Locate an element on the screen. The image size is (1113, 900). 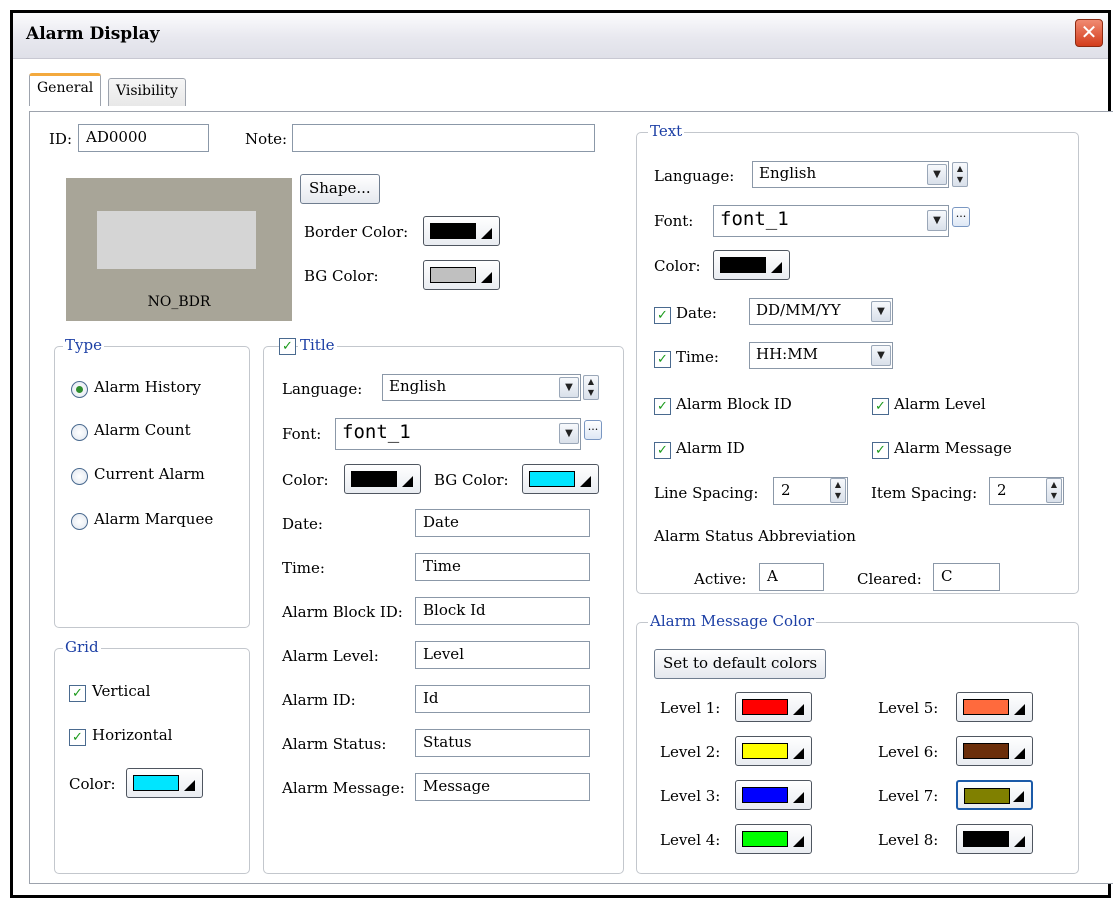
active-field: A is located at coordinates (791, 577).